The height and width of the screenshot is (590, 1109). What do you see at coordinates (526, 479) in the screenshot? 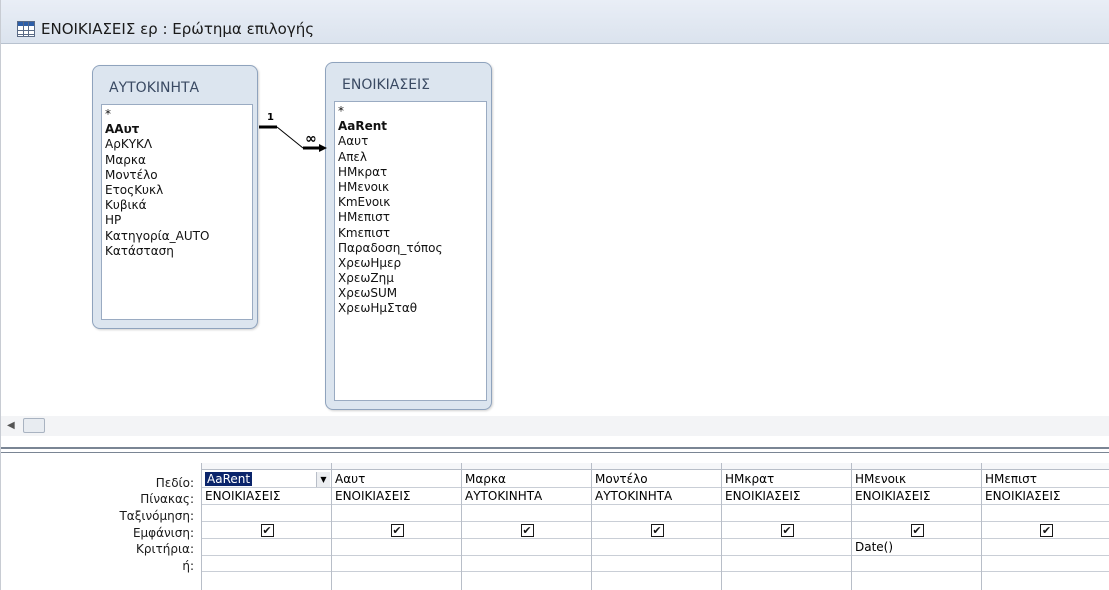
I see `field-cell: Μαρκα` at bounding box center [526, 479].